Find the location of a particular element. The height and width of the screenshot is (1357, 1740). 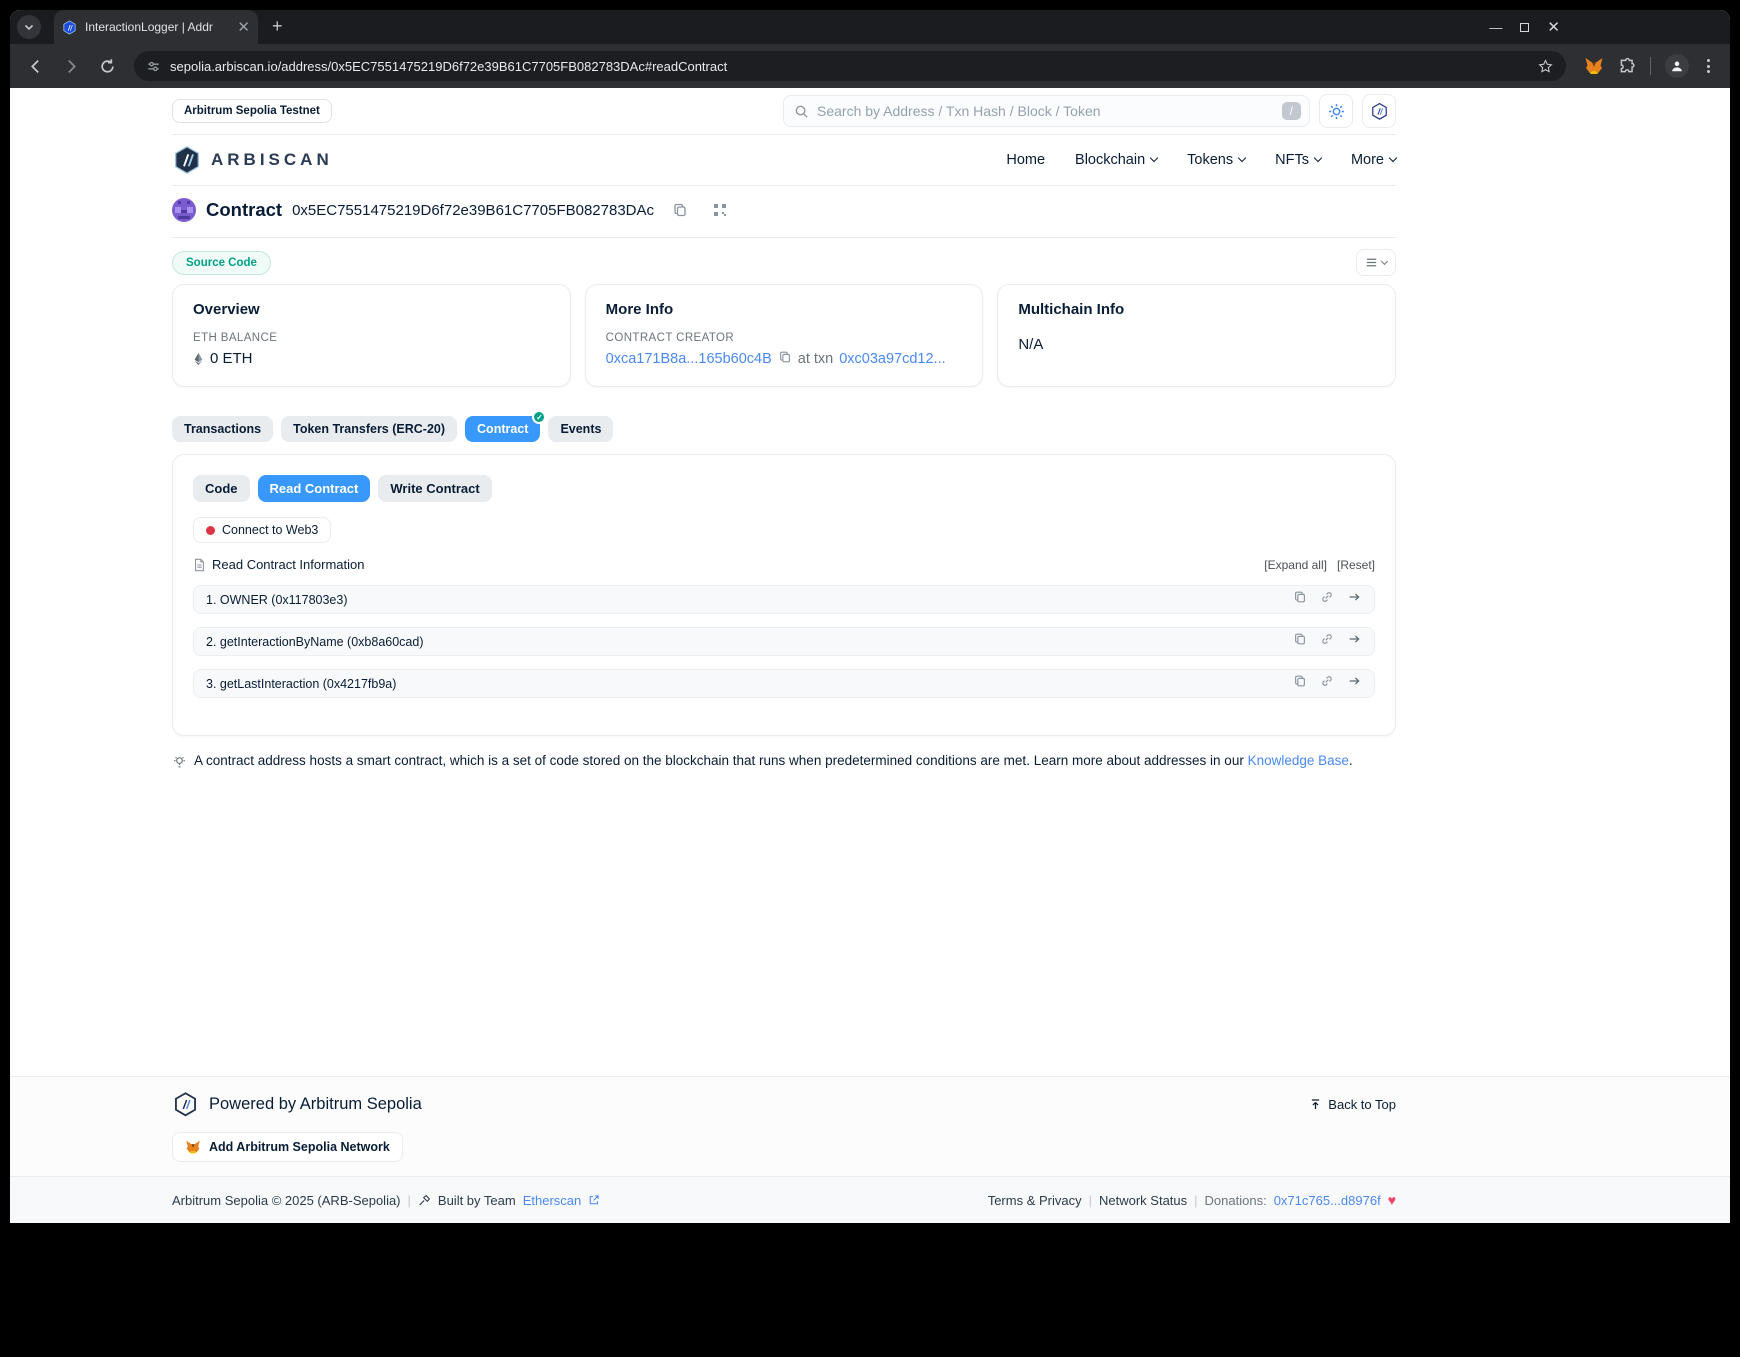

function-row-getinteractionbyname: 2. getInteractionByName (0xb8a60cad) is located at coordinates (784, 641).